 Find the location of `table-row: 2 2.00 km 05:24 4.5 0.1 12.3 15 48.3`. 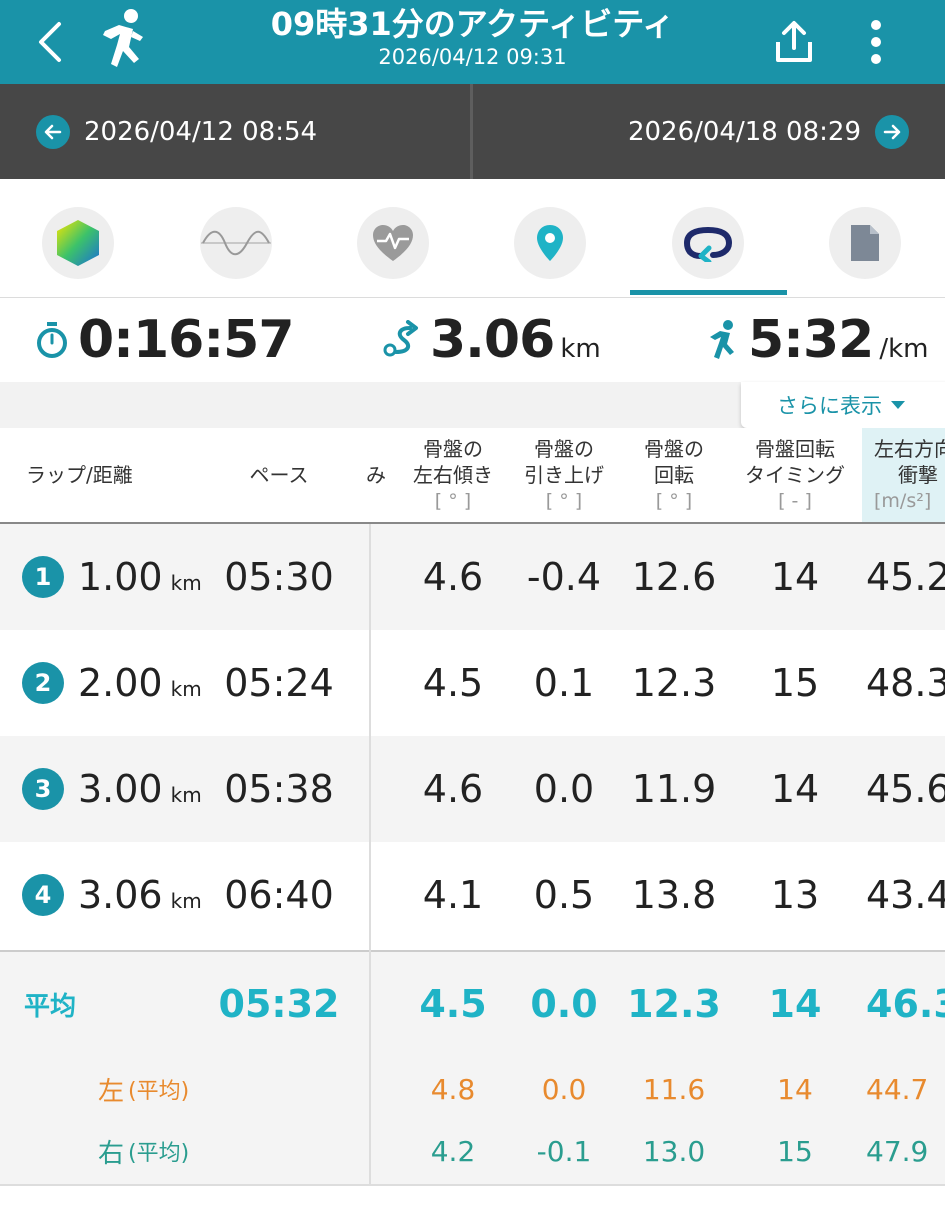

table-row: 2 2.00 km 05:24 4.5 0.1 12.3 15 48.3 is located at coordinates (472, 683).